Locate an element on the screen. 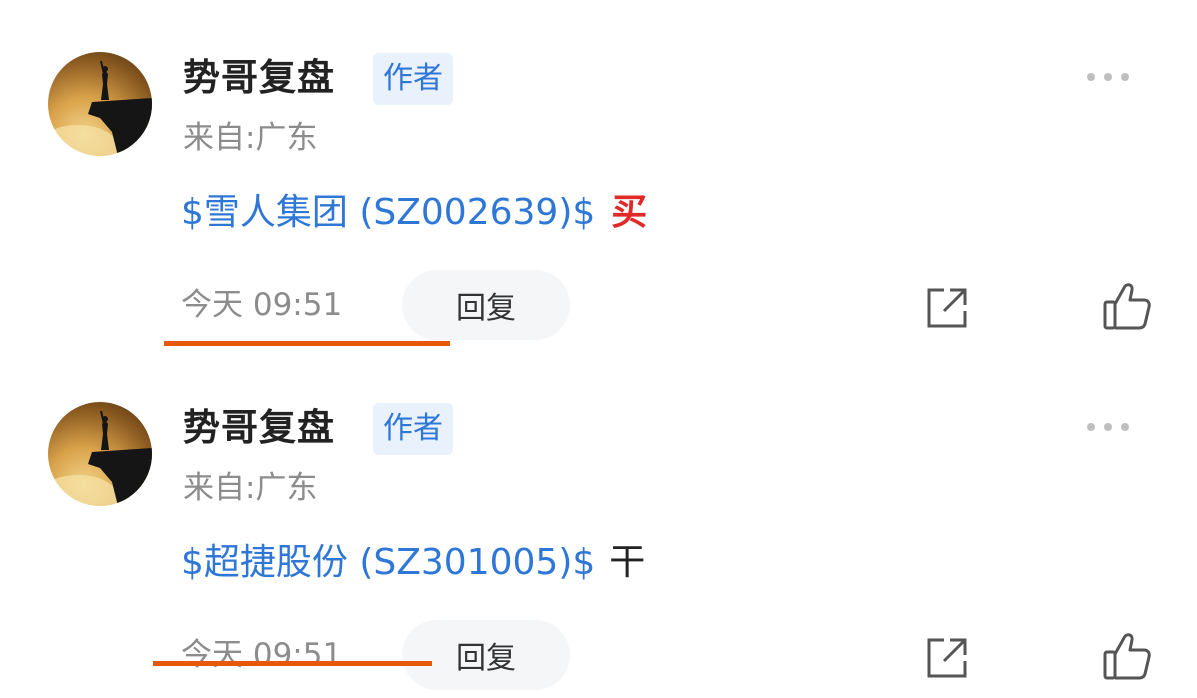 This screenshot has height=698, width=1197. stock-link: $雪人集团 (SZ002639)$ is located at coordinates (388, 212).